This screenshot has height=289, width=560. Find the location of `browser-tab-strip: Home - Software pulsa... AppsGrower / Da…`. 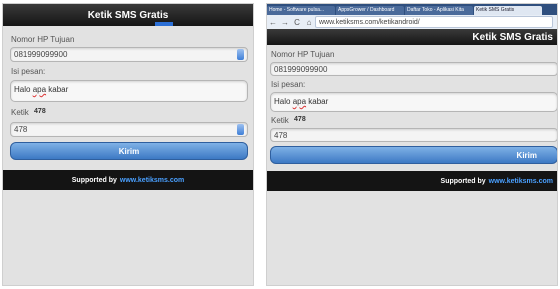

browser-tab-strip: Home - Software pulsa... AppsGrower / Da… is located at coordinates (412, 9).